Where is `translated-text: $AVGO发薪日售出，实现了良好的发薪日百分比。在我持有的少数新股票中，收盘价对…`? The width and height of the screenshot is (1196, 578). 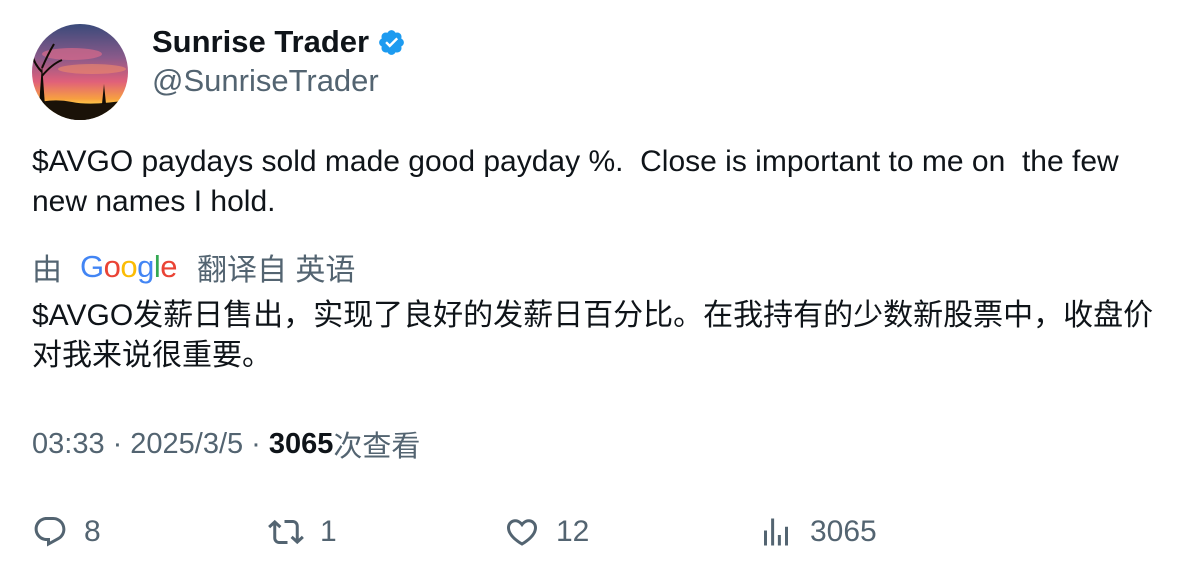 translated-text: $AVGO发薪日售出，实现了良好的发薪日百分比。在我持有的少数新股票中，收盘价对… is located at coordinates (593, 335).